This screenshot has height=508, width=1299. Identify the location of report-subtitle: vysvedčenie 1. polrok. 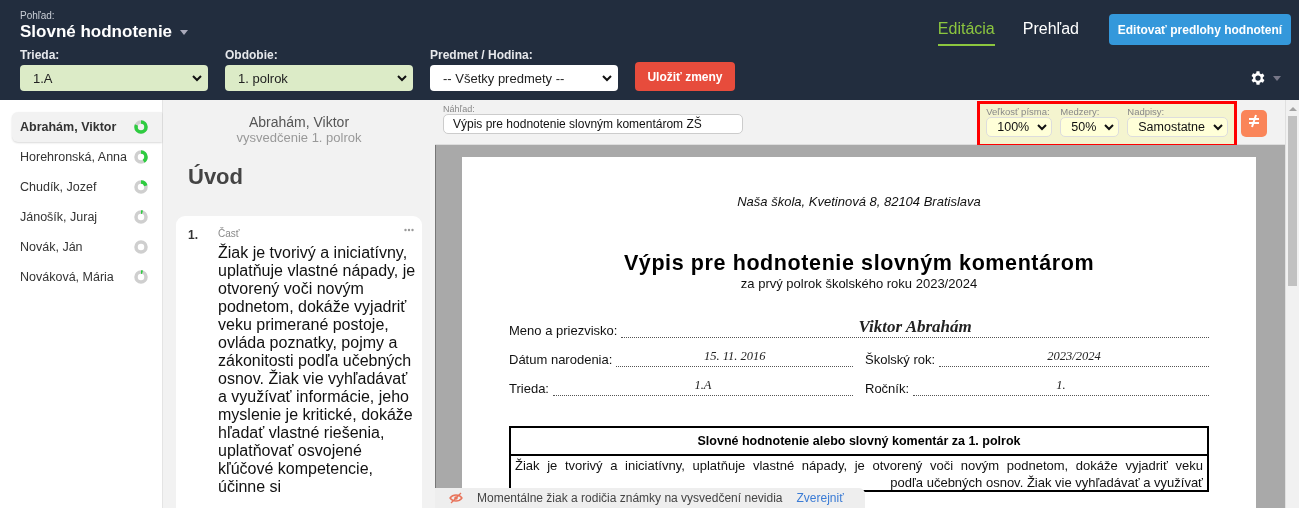
(299, 137).